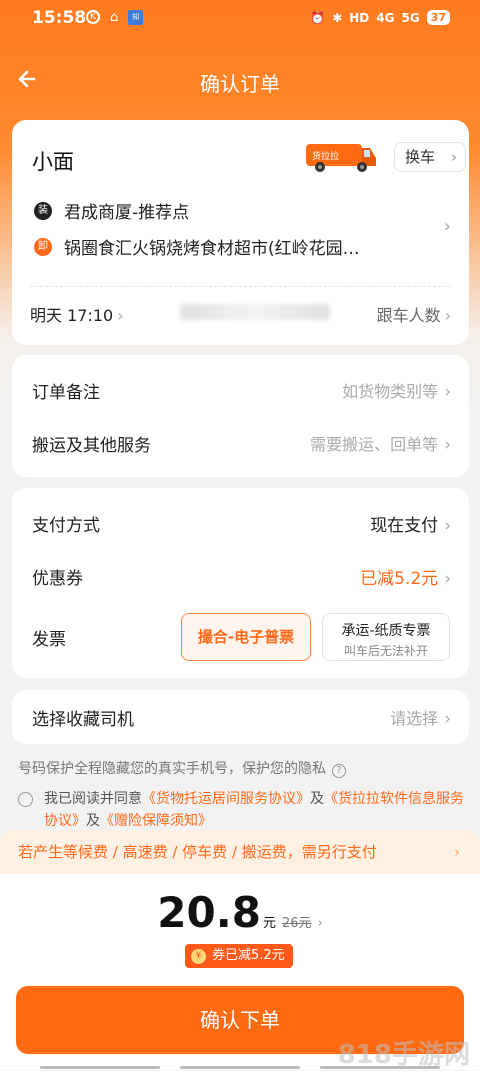 The width and height of the screenshot is (480, 1071). What do you see at coordinates (341, 158) in the screenshot?
I see `van-icon: 货拉拉` at bounding box center [341, 158].